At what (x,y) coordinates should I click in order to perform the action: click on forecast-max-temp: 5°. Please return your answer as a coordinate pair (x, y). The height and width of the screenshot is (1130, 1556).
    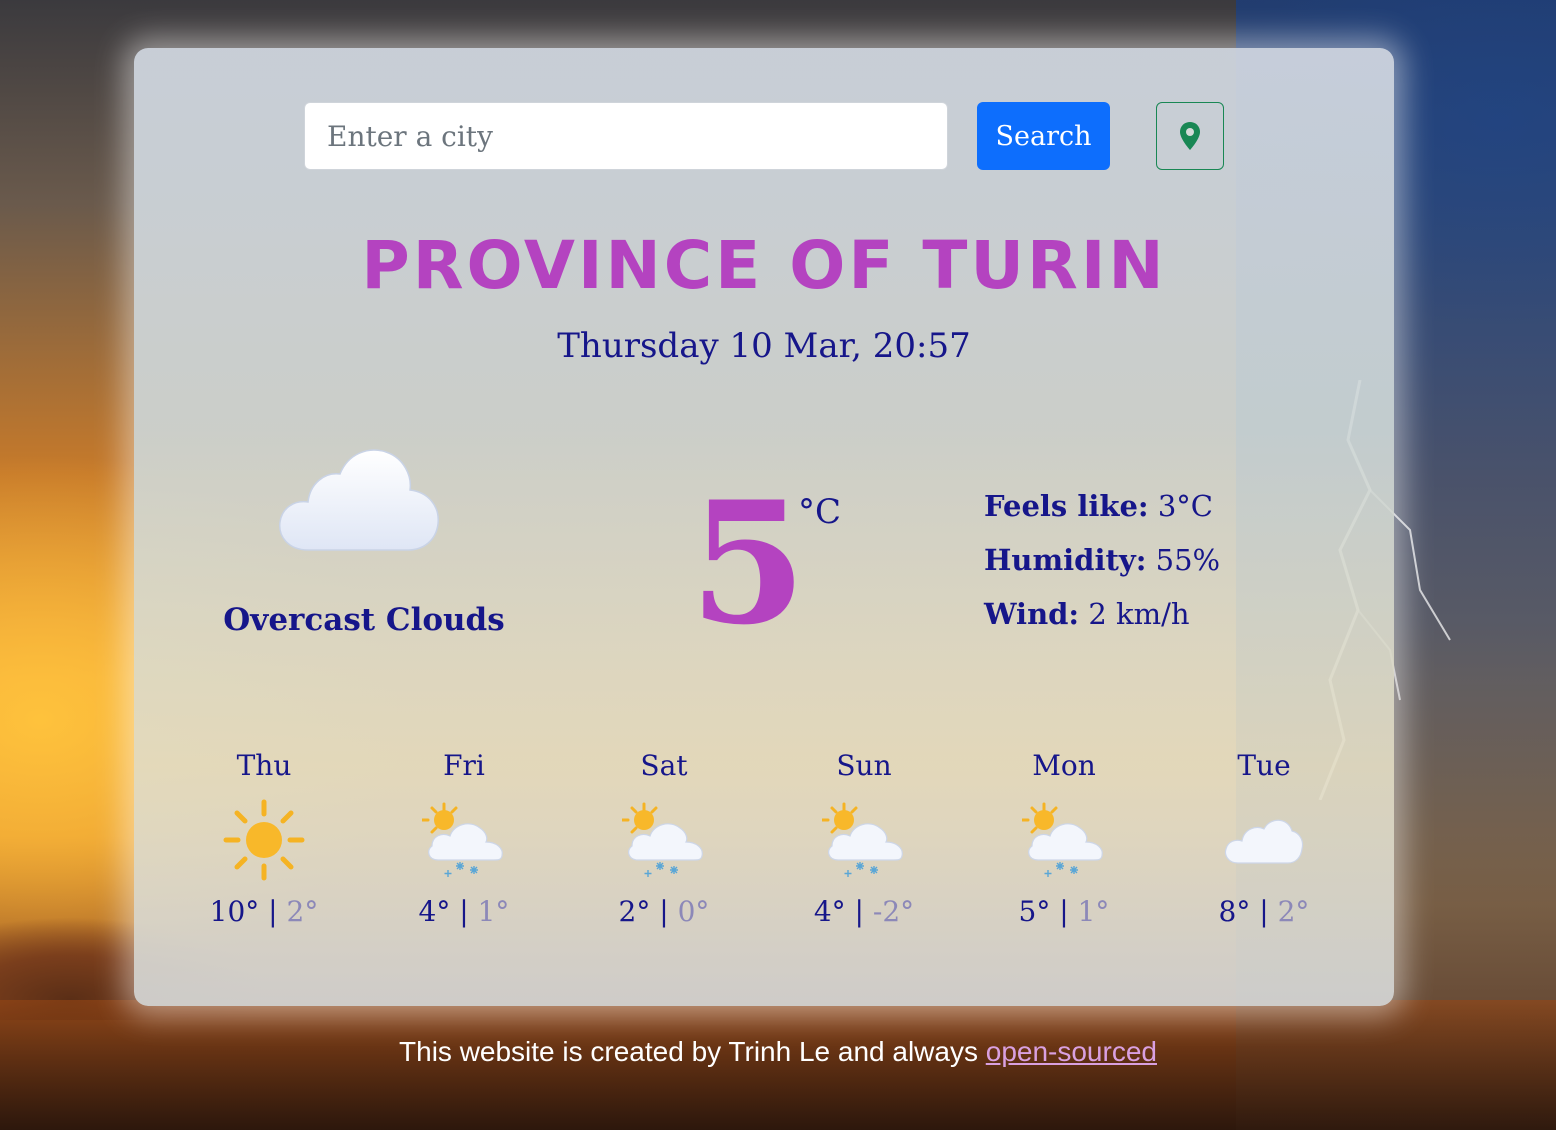
    Looking at the image, I should click on (1034, 911).